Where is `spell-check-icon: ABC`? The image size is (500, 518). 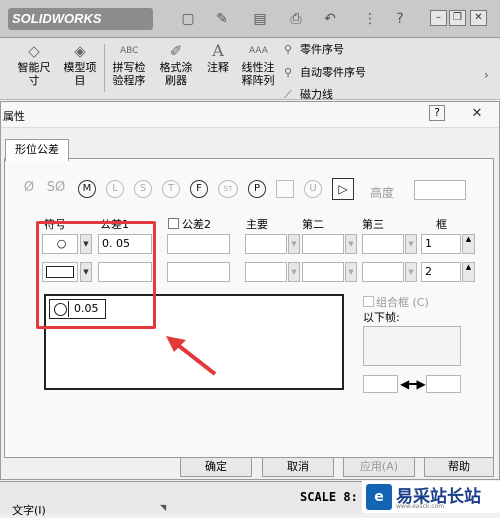
spell-check-icon: ABC is located at coordinates (129, 51).